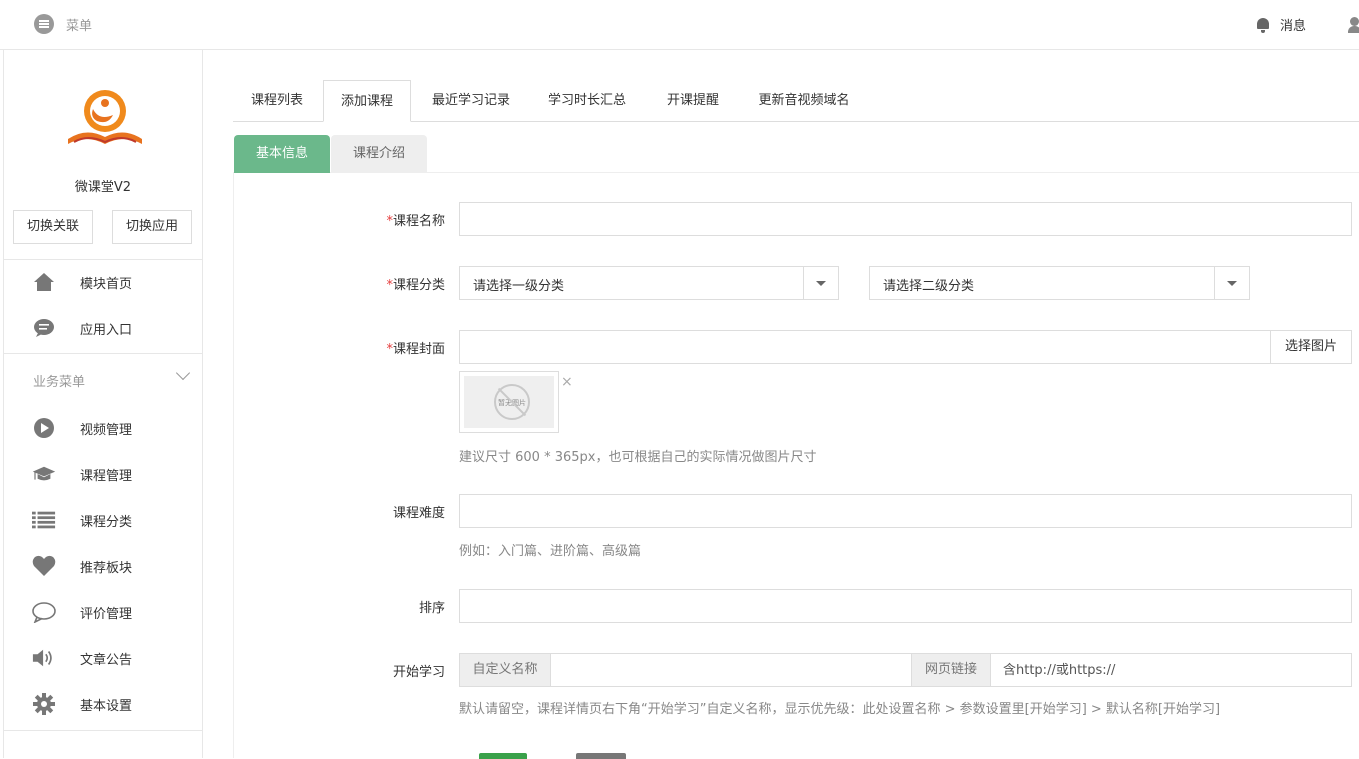 Image resolution: width=1359 pixels, height=759 pixels. I want to click on remove-image-icon: ×, so click(567, 382).